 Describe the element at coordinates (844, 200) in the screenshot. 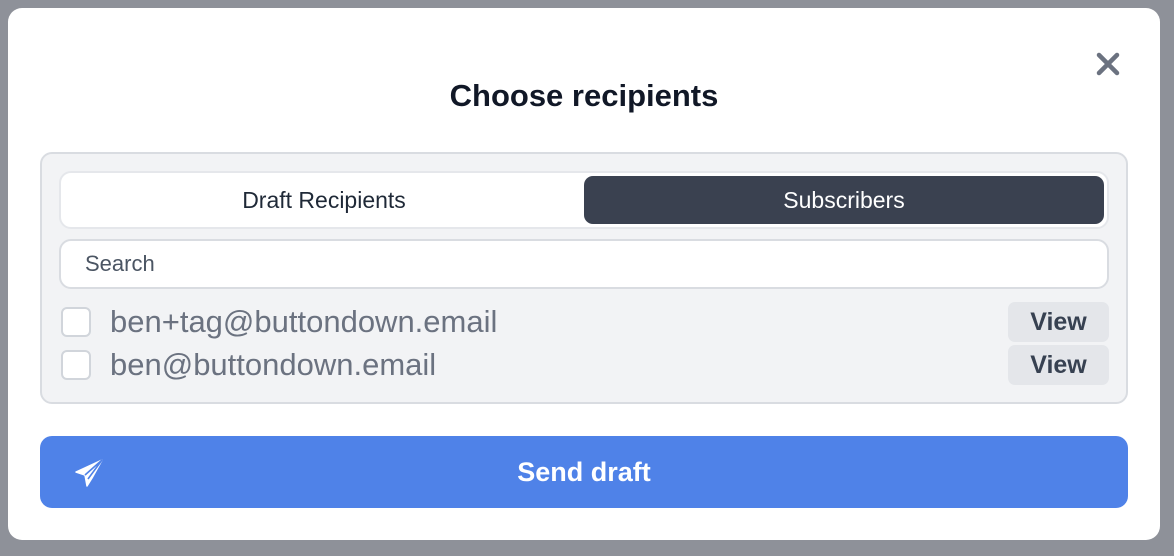

I see `tab-subscribers: Subscribers` at that location.